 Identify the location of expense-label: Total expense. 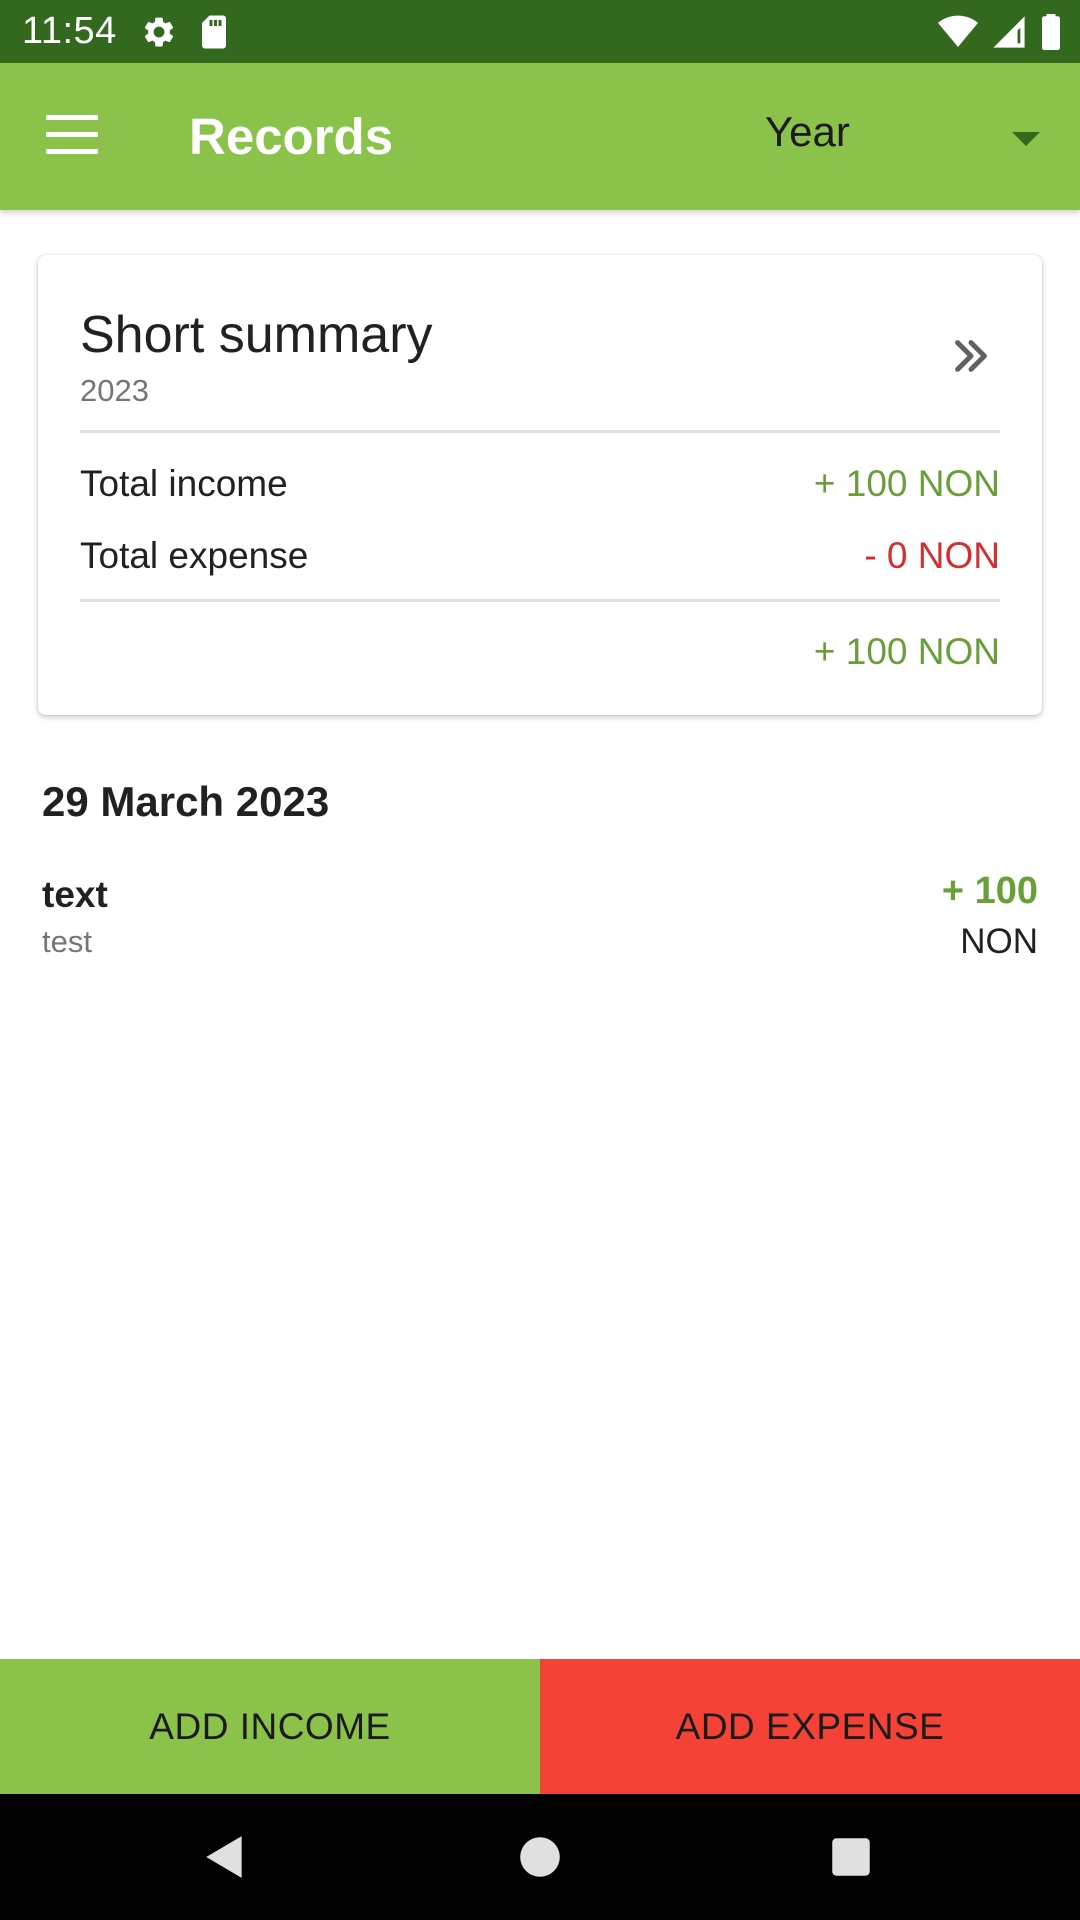
(194, 555).